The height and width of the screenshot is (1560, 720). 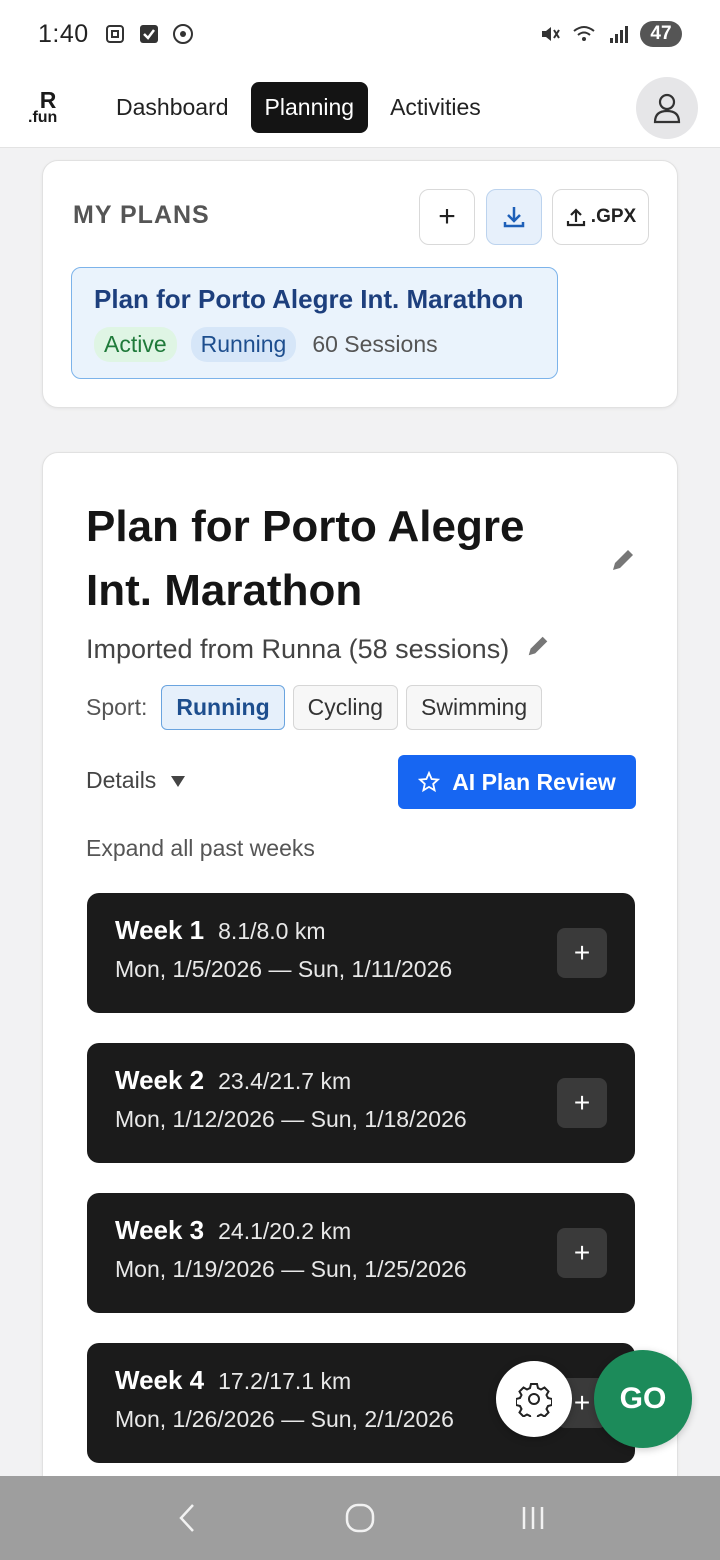 What do you see at coordinates (160, 930) in the screenshot?
I see `week-name: Week 1` at bounding box center [160, 930].